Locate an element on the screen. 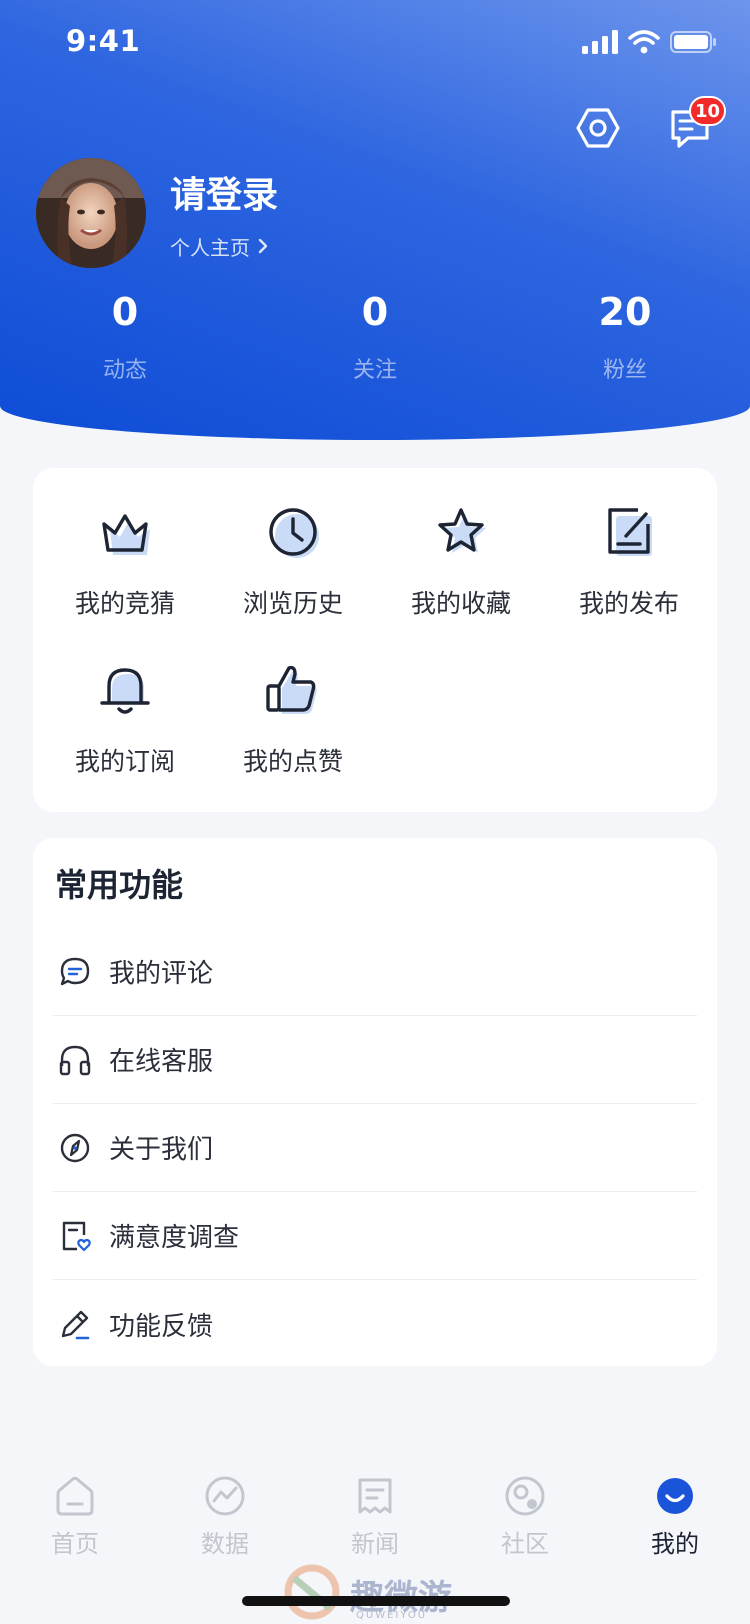 This screenshot has width=750, height=1624. login-prompt: 请登录 is located at coordinates (224, 192).